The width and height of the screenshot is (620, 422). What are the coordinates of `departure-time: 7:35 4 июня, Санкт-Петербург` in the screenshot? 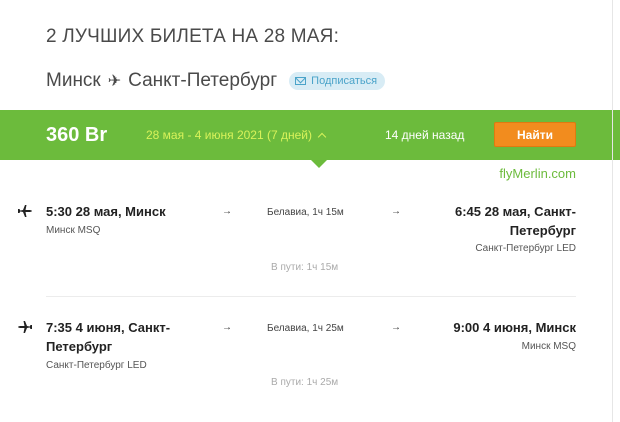 It's located at (108, 337).